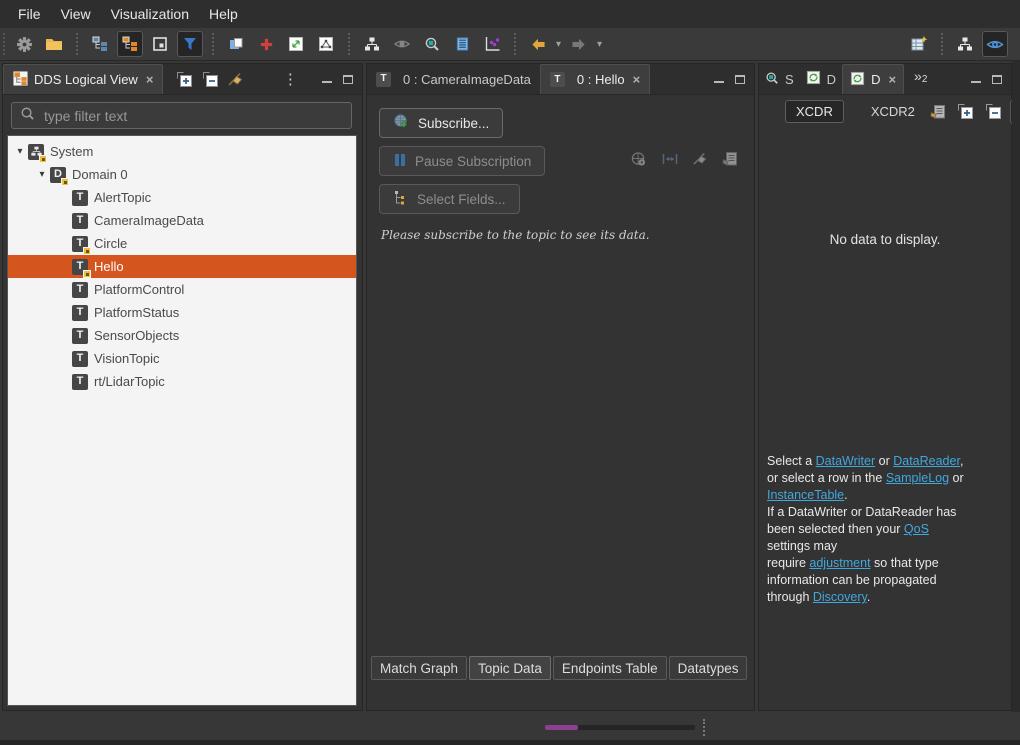 Image resolution: width=1020 pixels, height=745 pixels. I want to click on data-log-icon, so click(462, 44).